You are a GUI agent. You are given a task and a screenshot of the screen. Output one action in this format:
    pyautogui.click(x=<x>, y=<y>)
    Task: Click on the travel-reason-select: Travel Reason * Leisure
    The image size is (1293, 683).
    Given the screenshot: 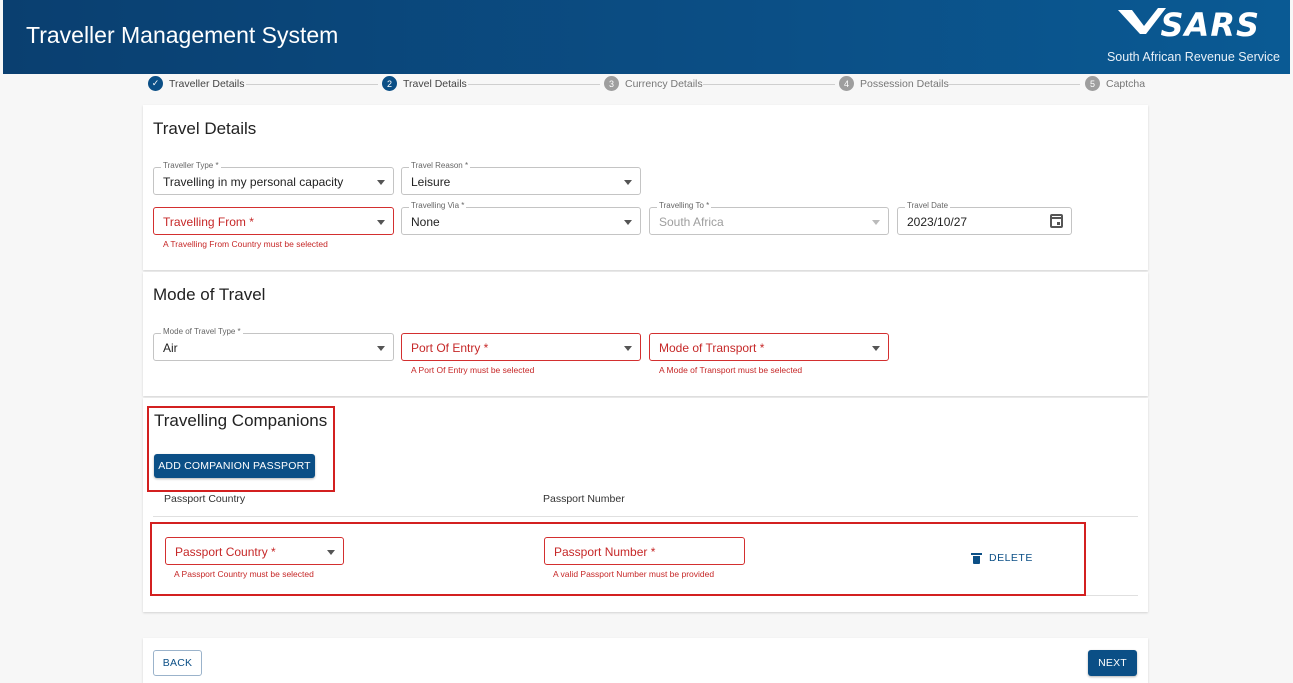 What is the action you would take?
    pyautogui.click(x=521, y=178)
    